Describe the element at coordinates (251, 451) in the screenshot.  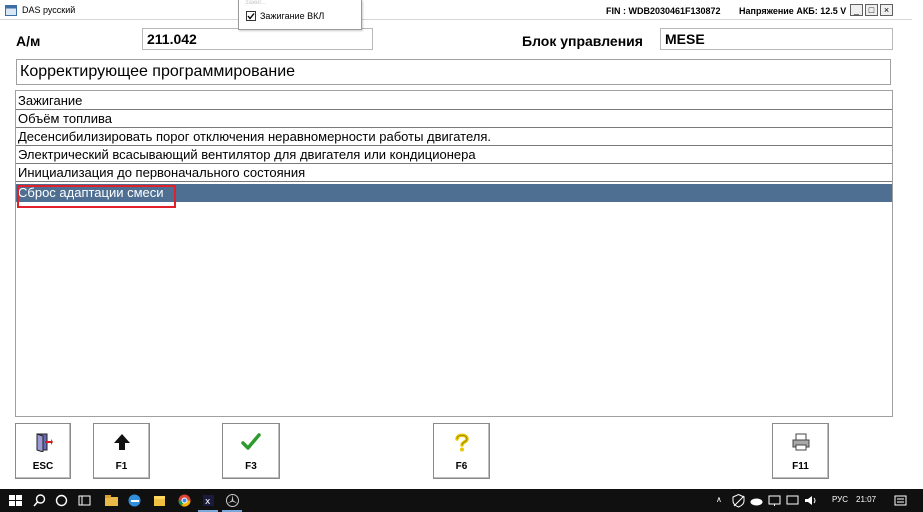
I see `f3-button: F3` at that location.